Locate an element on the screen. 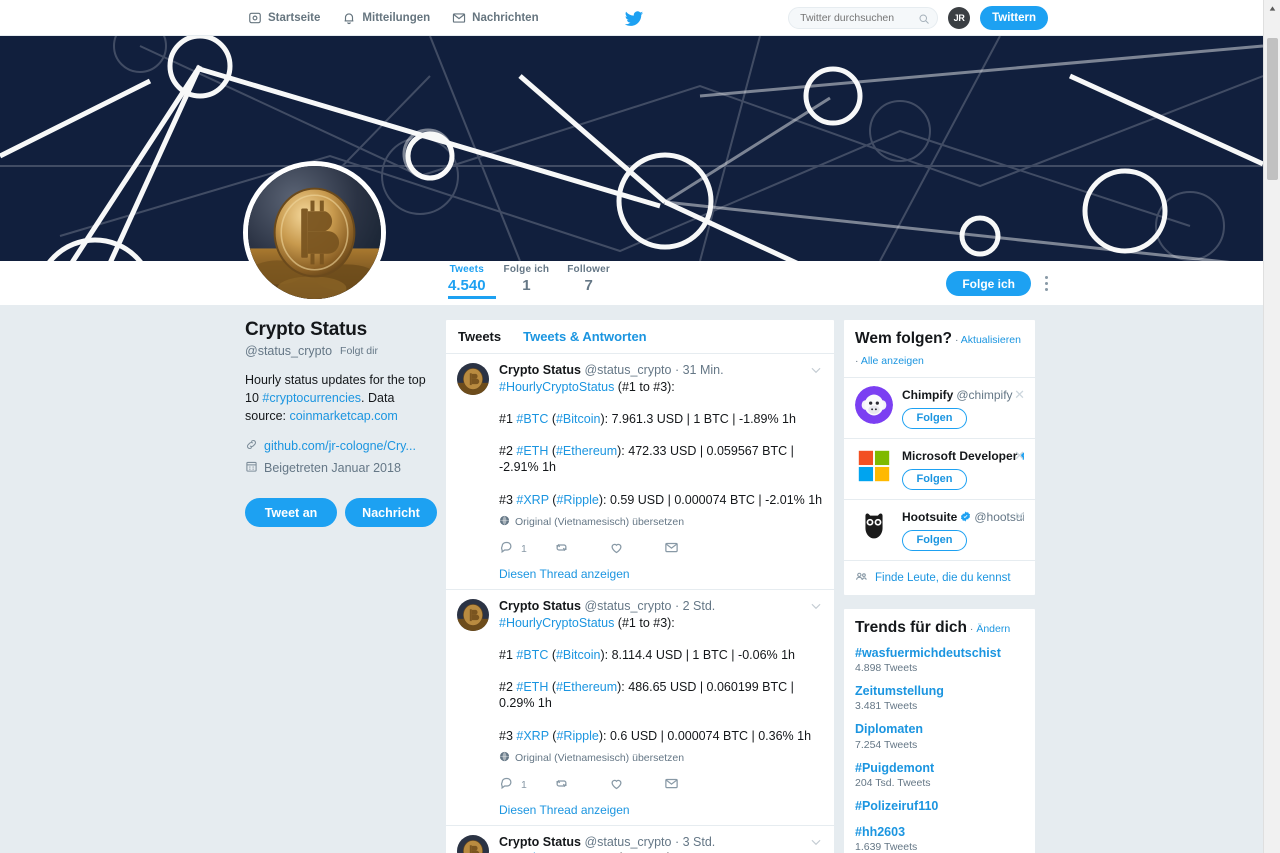  find-people-label: Finde Leute, die du kennst is located at coordinates (943, 578).